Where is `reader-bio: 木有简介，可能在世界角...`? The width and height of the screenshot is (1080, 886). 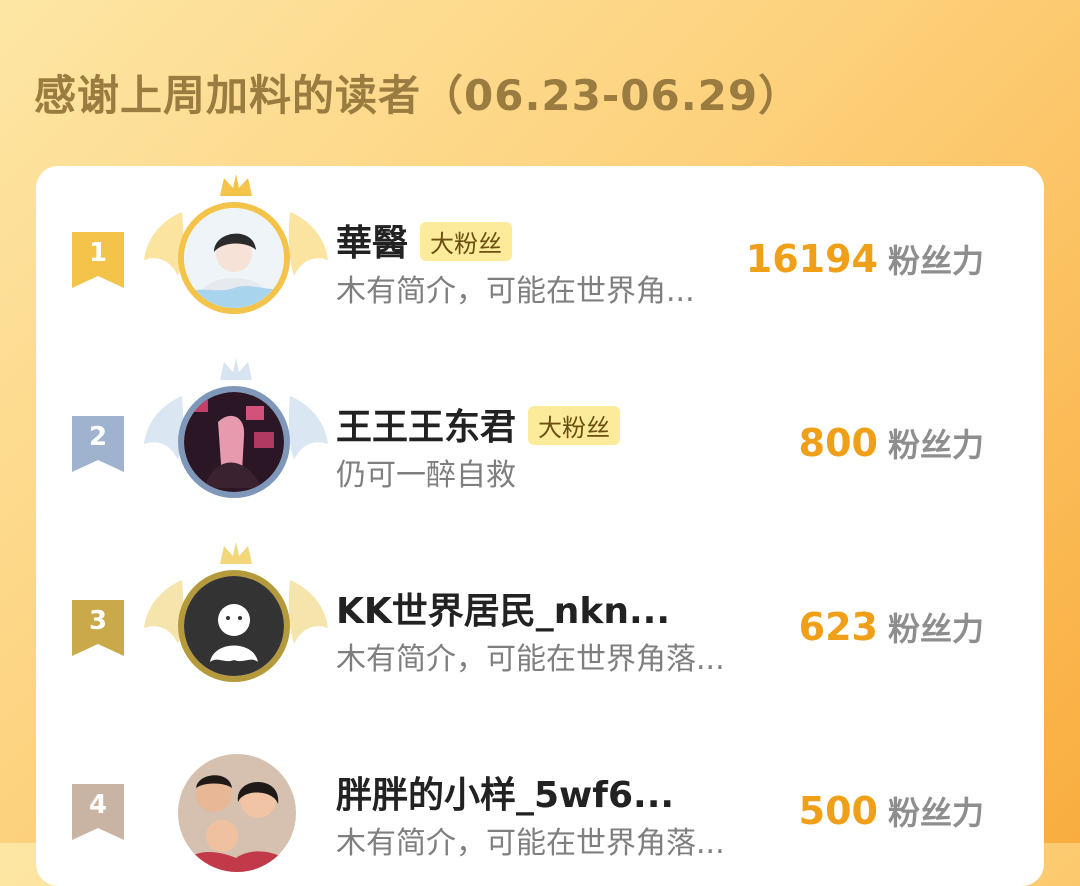
reader-bio: 木有简介，可能在世界角... is located at coordinates (515, 291).